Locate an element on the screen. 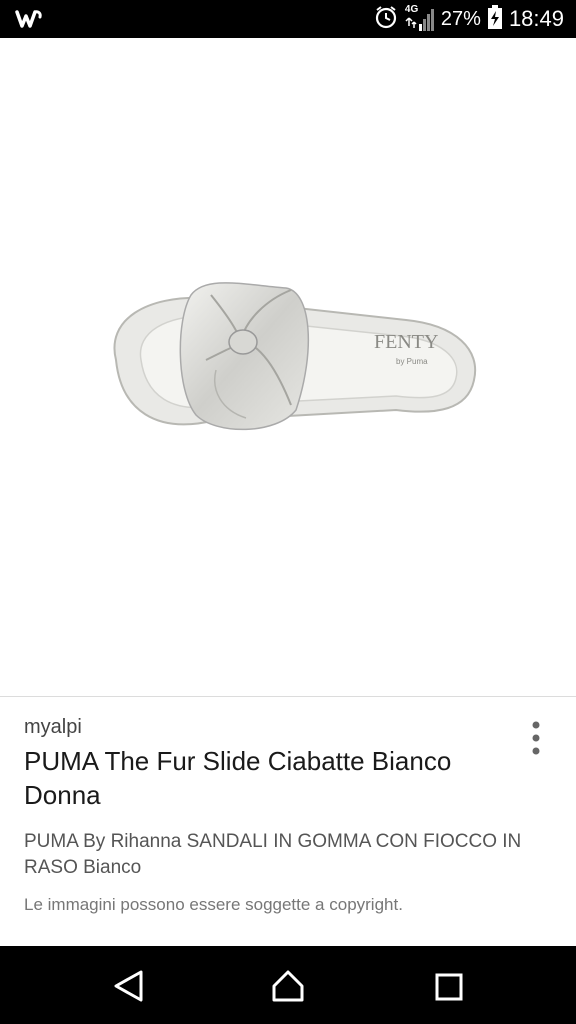 Image resolution: width=576 pixels, height=1024 pixels. status-bar: 4G 27% 18:49 is located at coordinates (288, 19).